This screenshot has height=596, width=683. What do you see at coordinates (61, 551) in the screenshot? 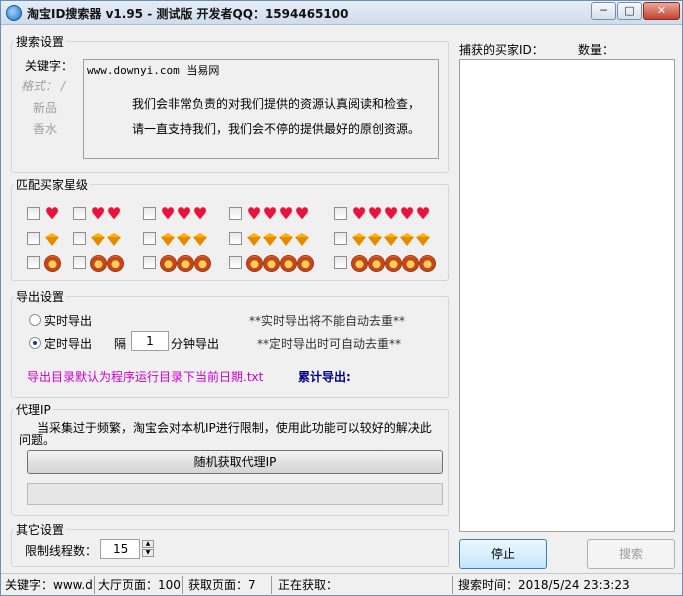
I see `thread-limit-label: 限制线程数：` at bounding box center [61, 551].